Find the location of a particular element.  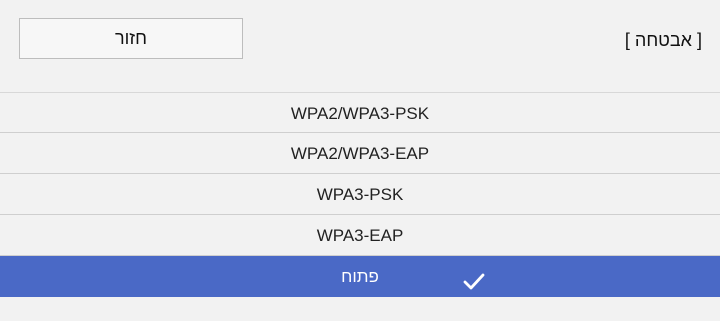

back-button: חזור is located at coordinates (131, 38).